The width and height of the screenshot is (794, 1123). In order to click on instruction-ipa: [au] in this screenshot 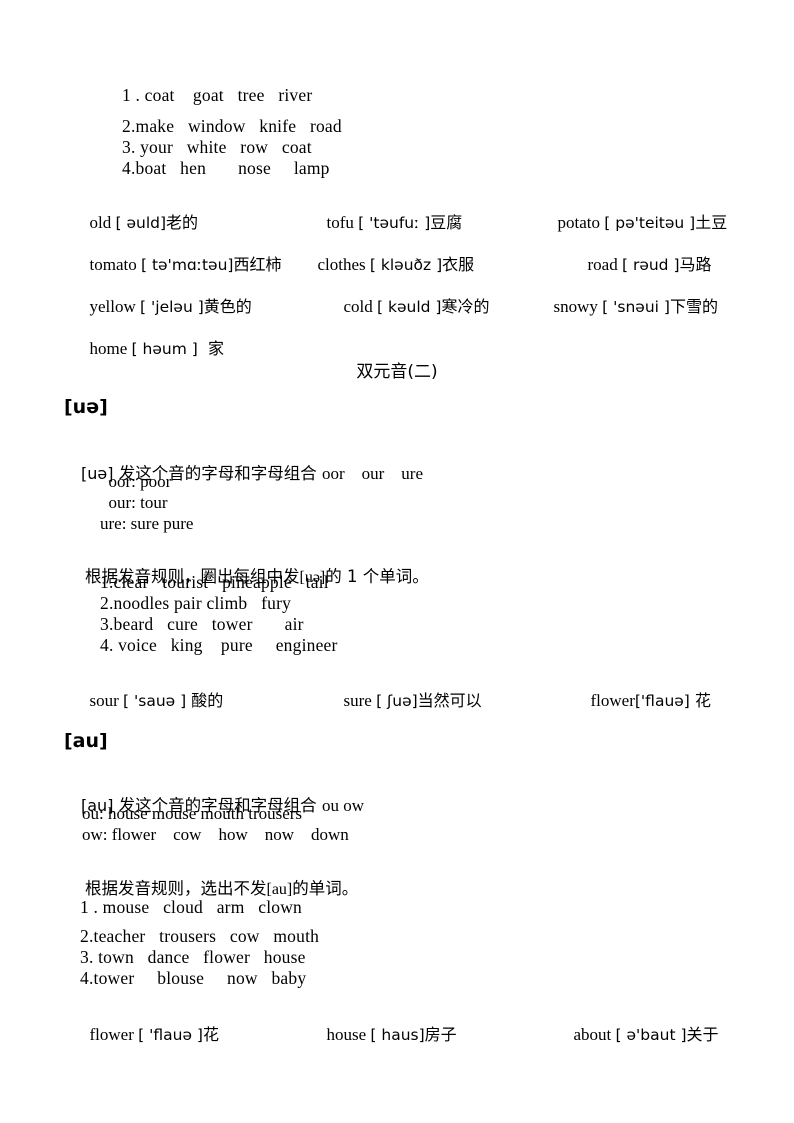, I will do `click(279, 889)`.